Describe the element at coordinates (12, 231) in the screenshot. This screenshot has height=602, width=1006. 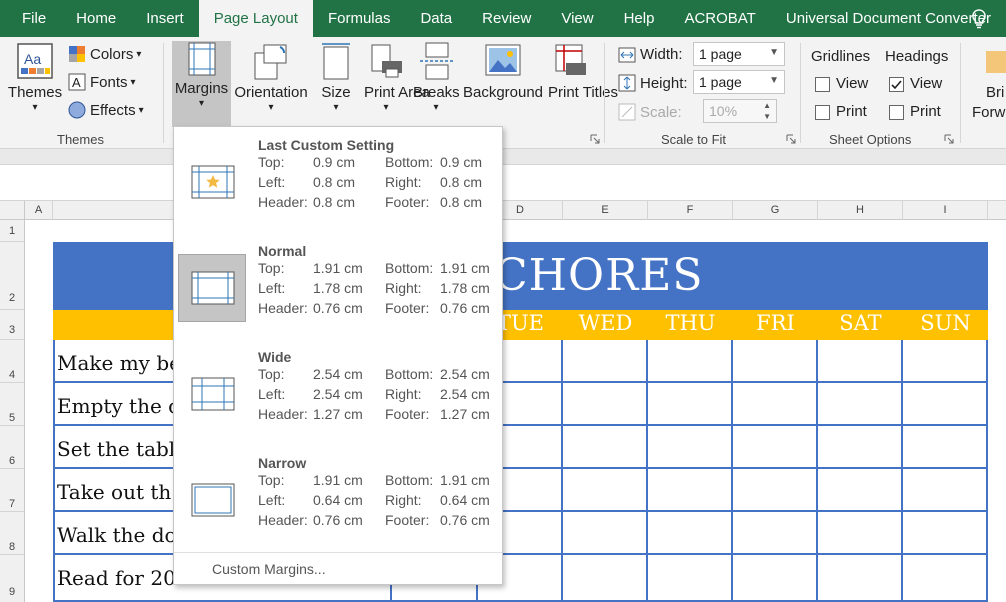
I see `row-header-1: 1` at that location.